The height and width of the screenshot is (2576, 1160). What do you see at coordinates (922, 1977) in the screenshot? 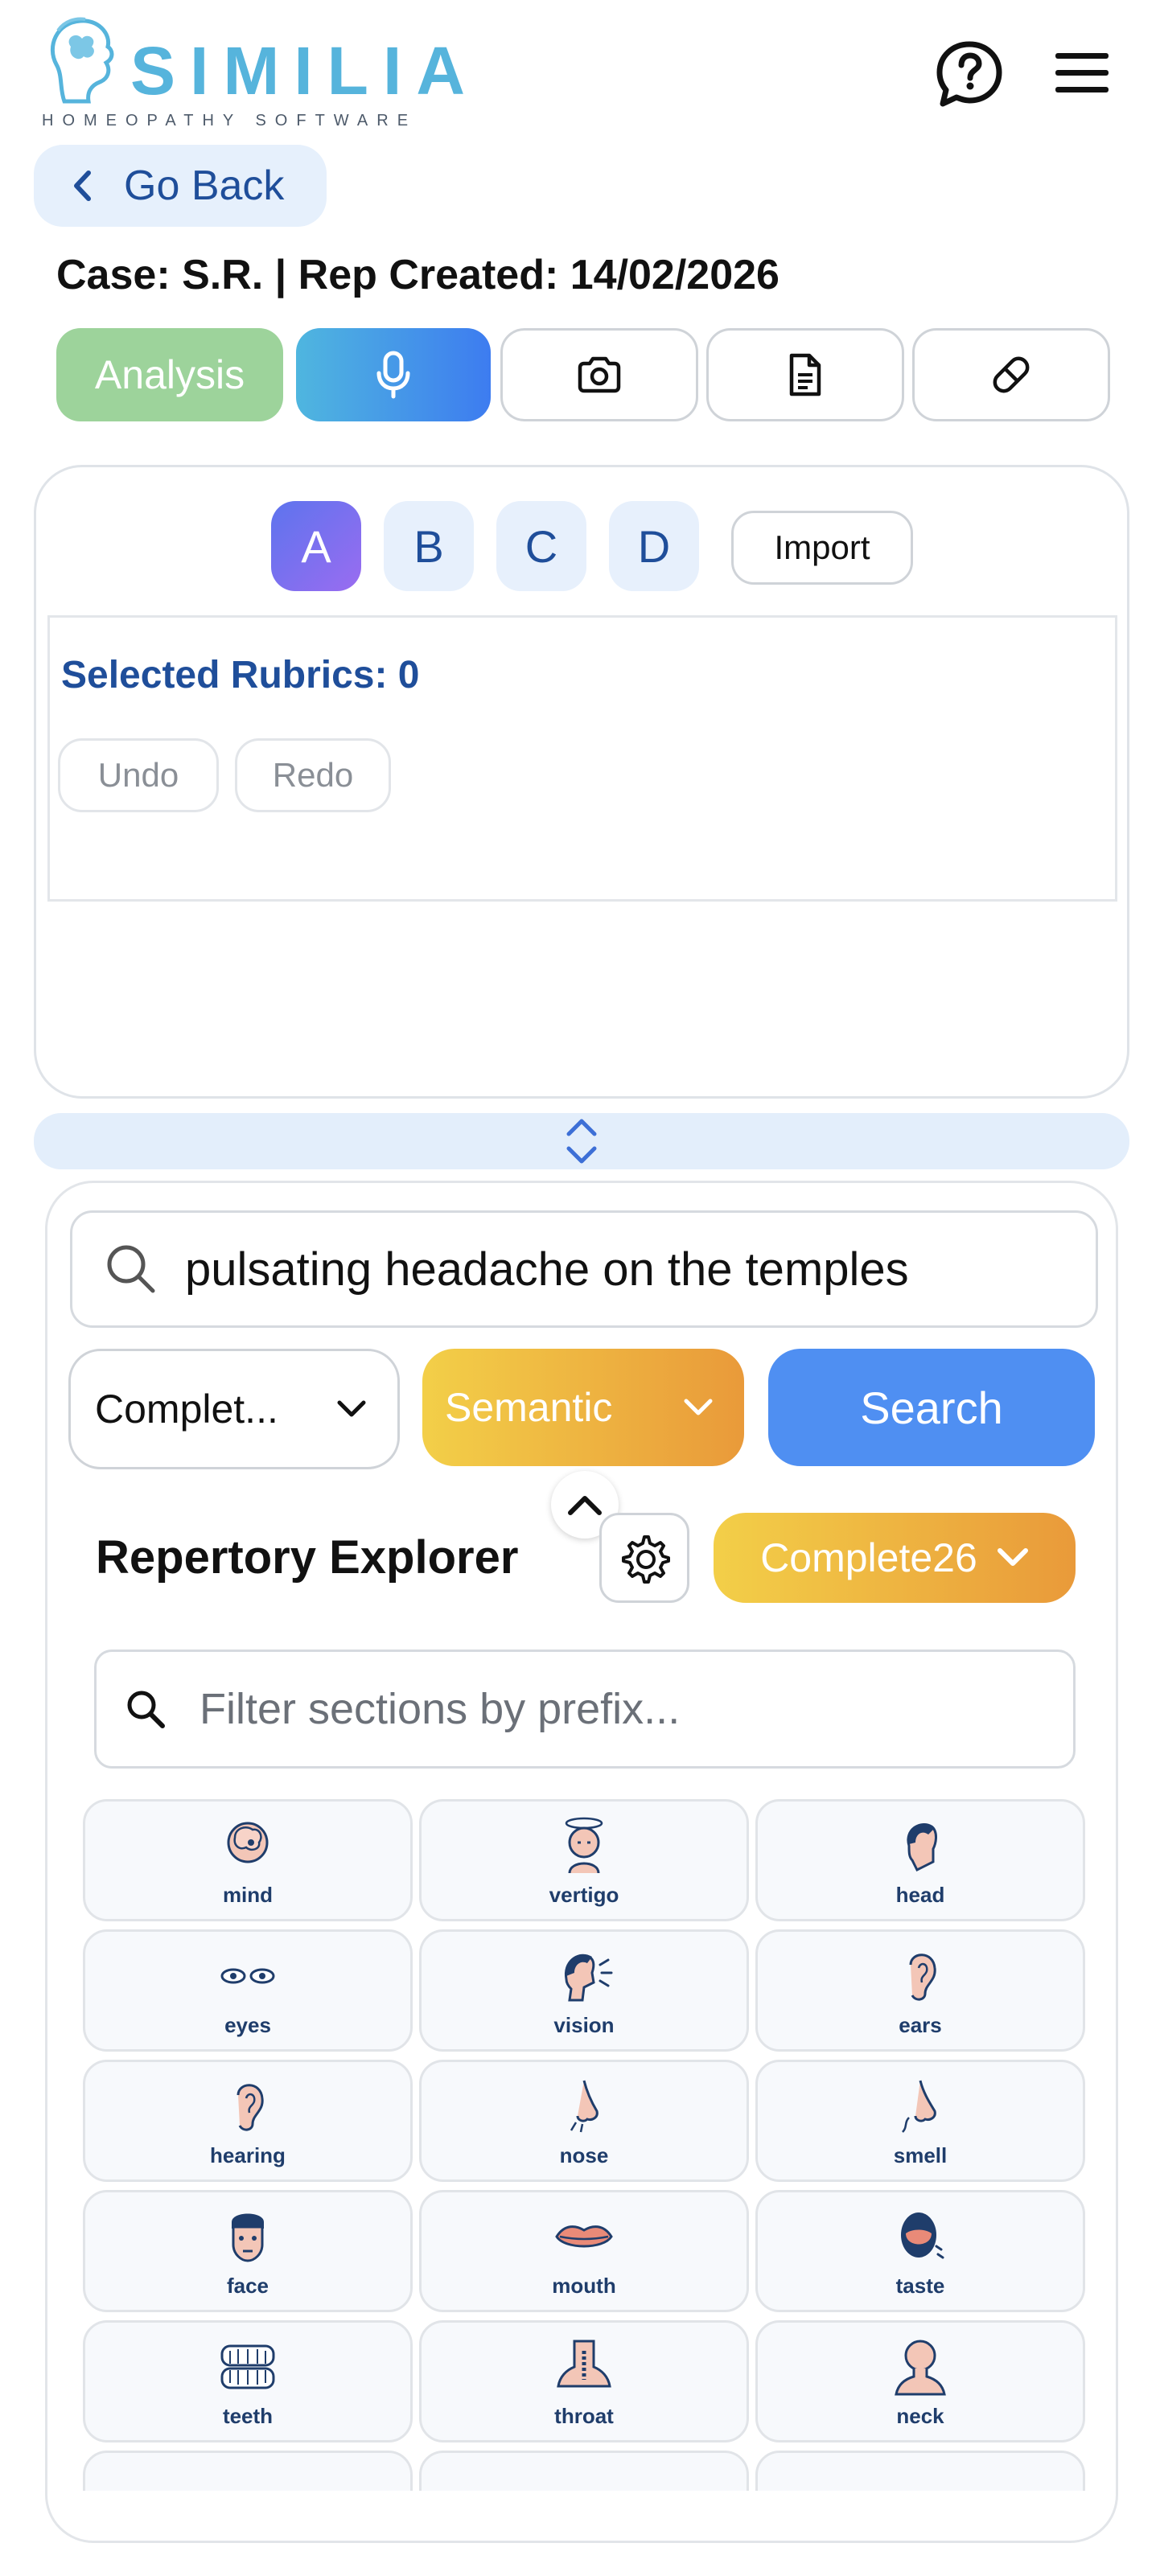
I see `ear-icon` at bounding box center [922, 1977].